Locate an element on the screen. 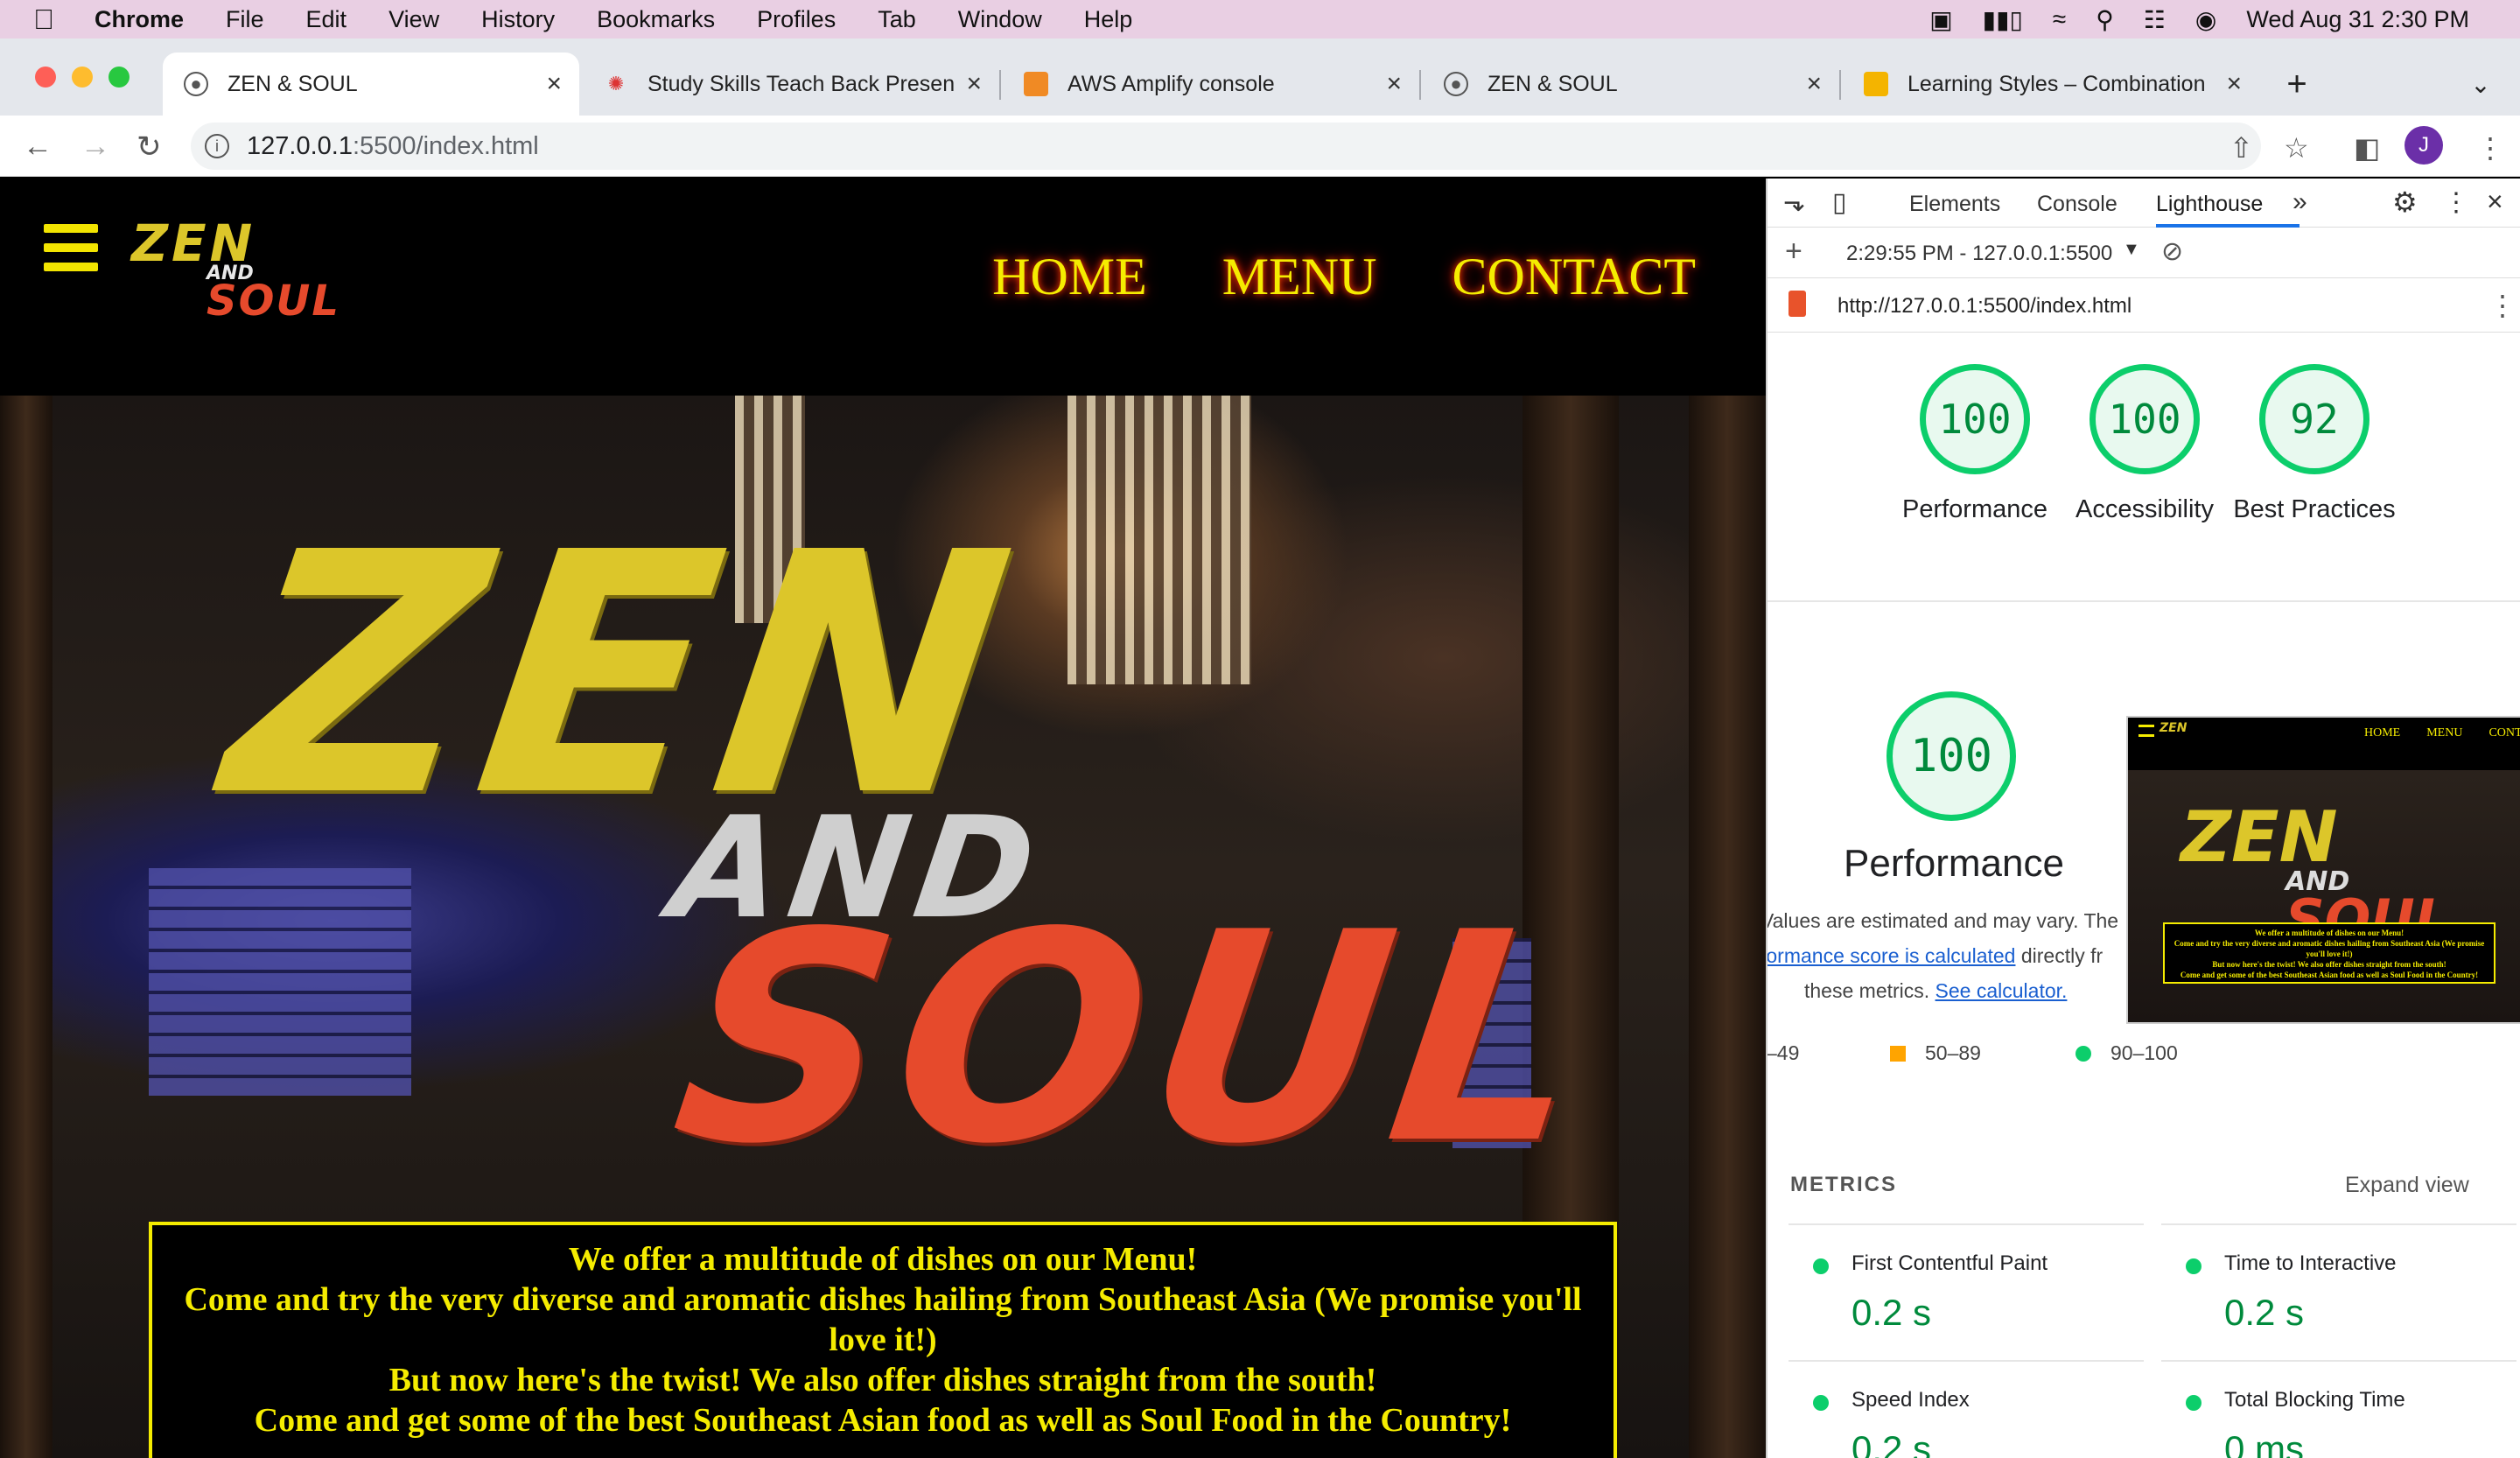 Image resolution: width=2520 pixels, height=1458 pixels. minimize-window-button is located at coordinates (82, 77).